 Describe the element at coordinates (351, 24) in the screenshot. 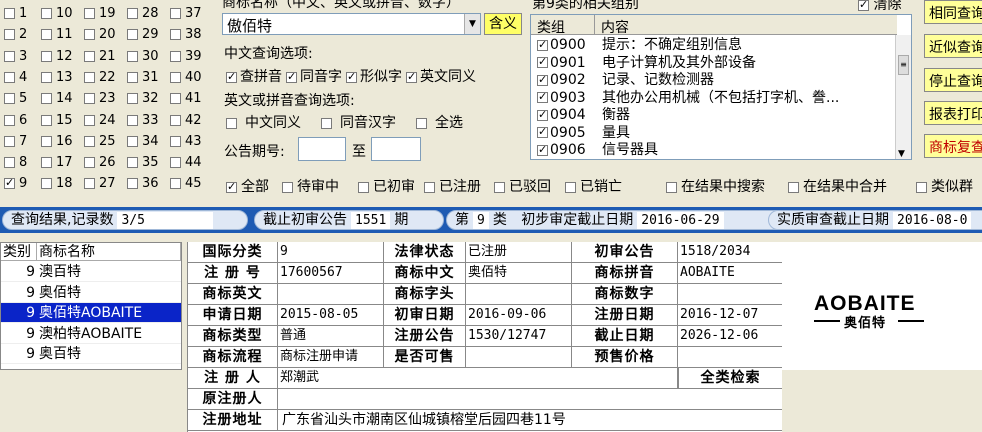

I see `name-combobox: 傲佰特 ▼` at that location.